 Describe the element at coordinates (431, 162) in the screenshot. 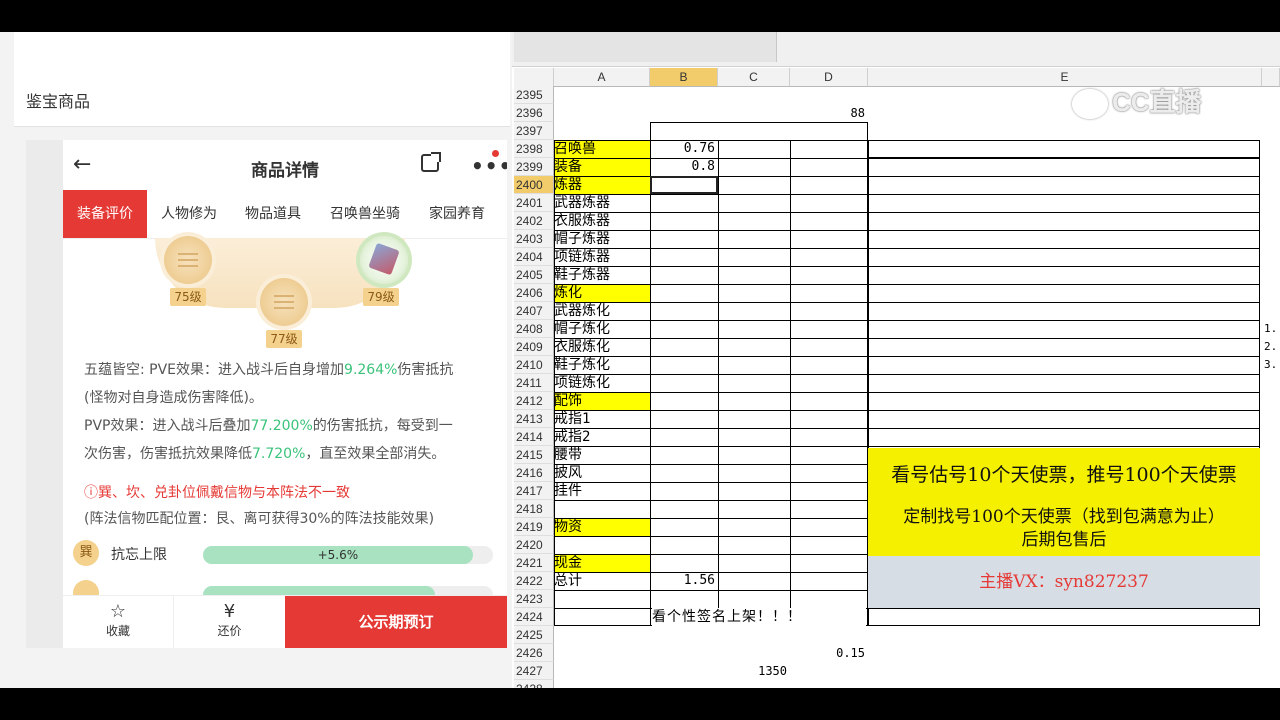

I see `share-icon` at that location.